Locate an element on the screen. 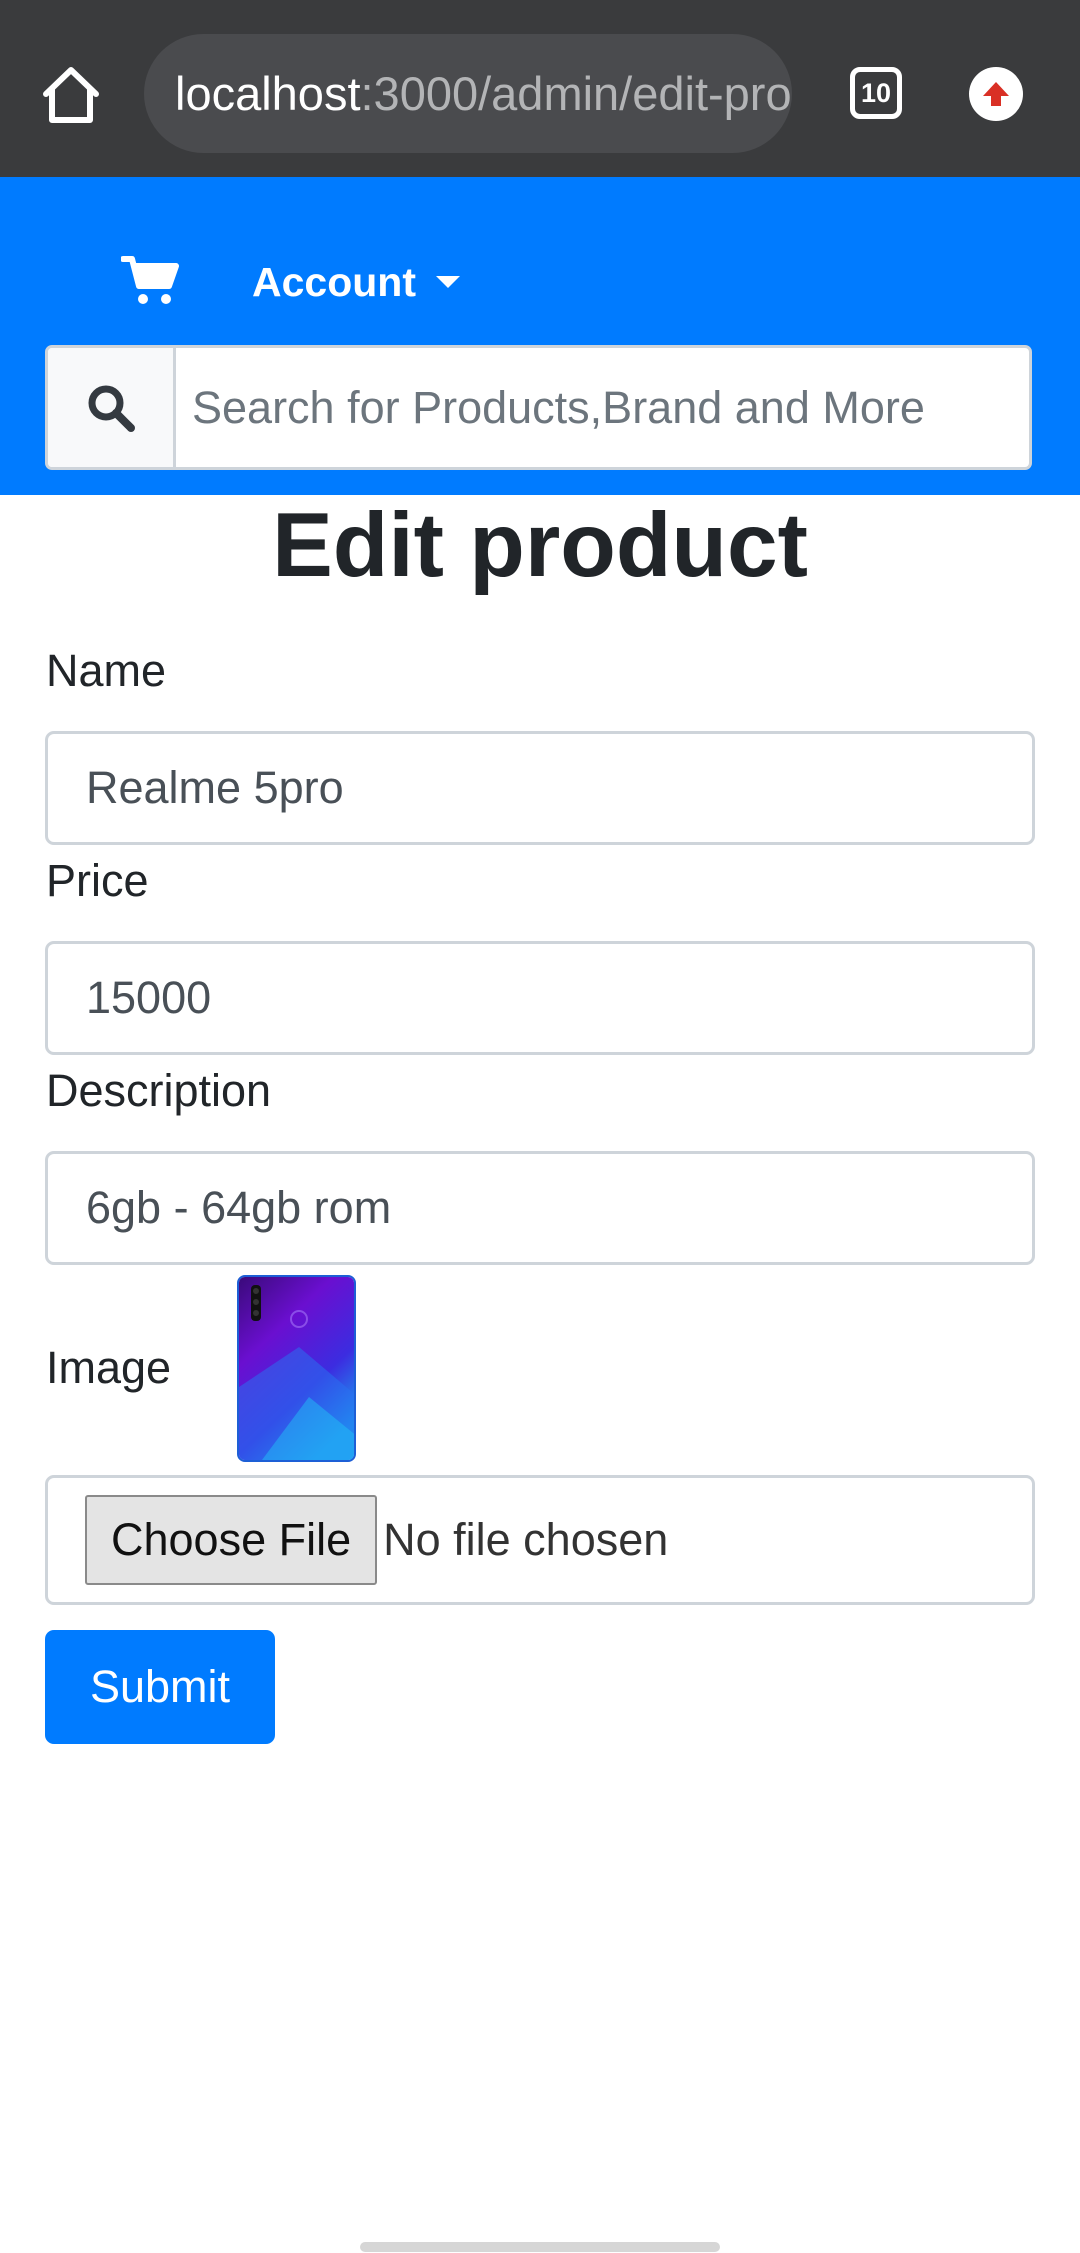 This screenshot has height=2253, width=1080. home-icon is located at coordinates (71, 95).